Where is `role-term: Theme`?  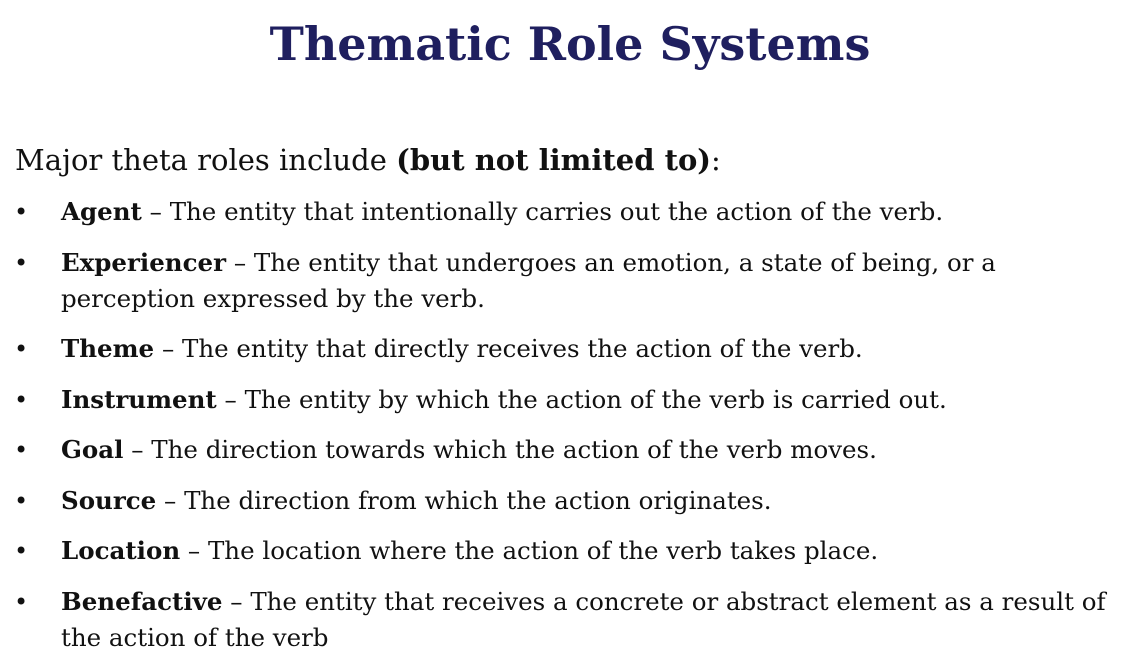 role-term: Theme is located at coordinates (108, 348).